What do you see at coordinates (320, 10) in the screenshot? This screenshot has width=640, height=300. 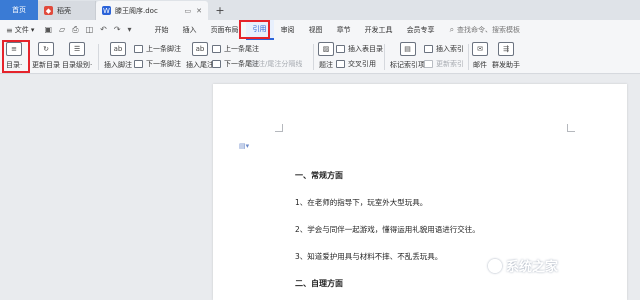 I see `title-bar: 首页 ◆ 稻壳 W 滕王阁序.doc ▭ ✕ +` at bounding box center [320, 10].